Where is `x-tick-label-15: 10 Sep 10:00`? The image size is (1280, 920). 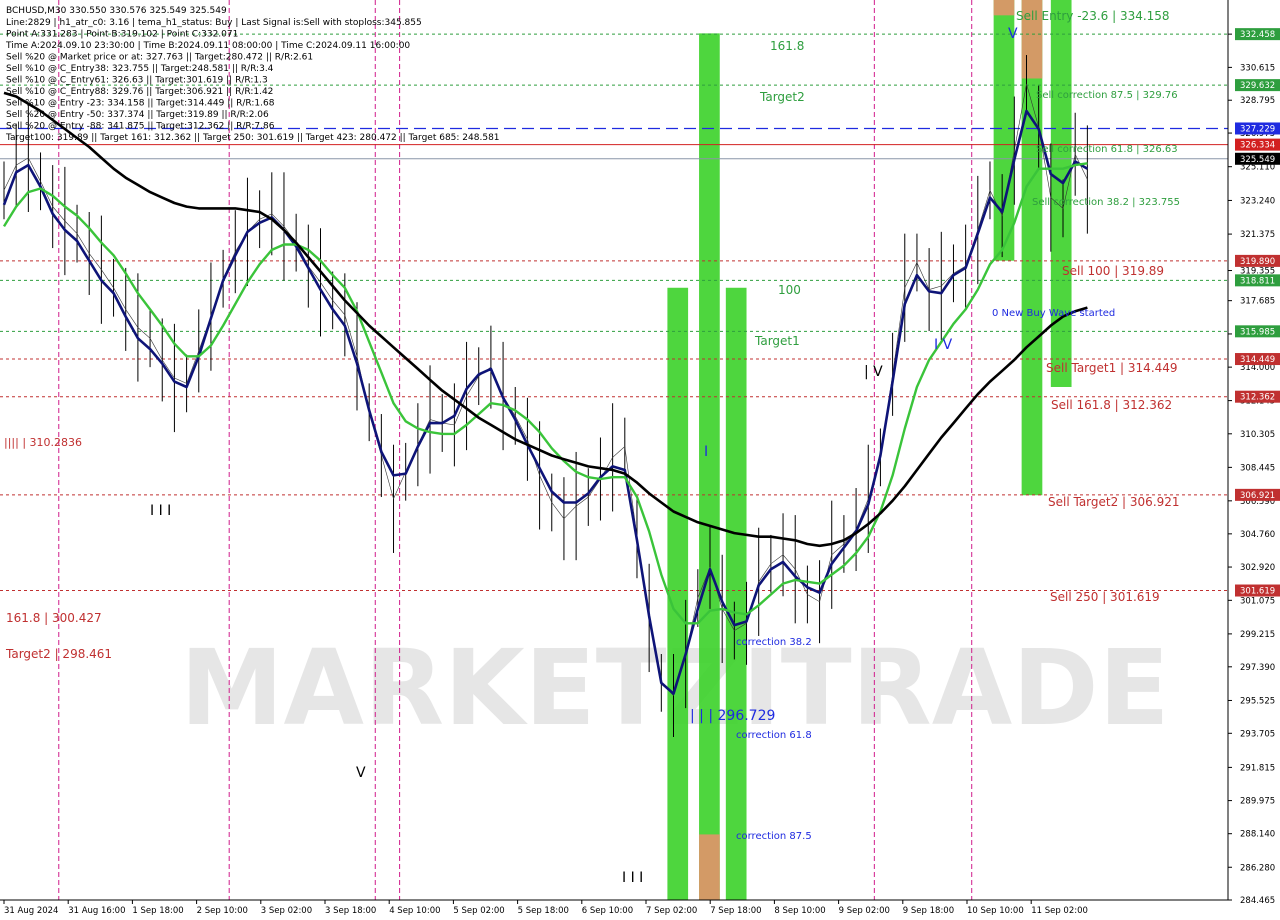
x-tick-label-15: 10 Sep 10:00 is located at coordinates (995, 911).